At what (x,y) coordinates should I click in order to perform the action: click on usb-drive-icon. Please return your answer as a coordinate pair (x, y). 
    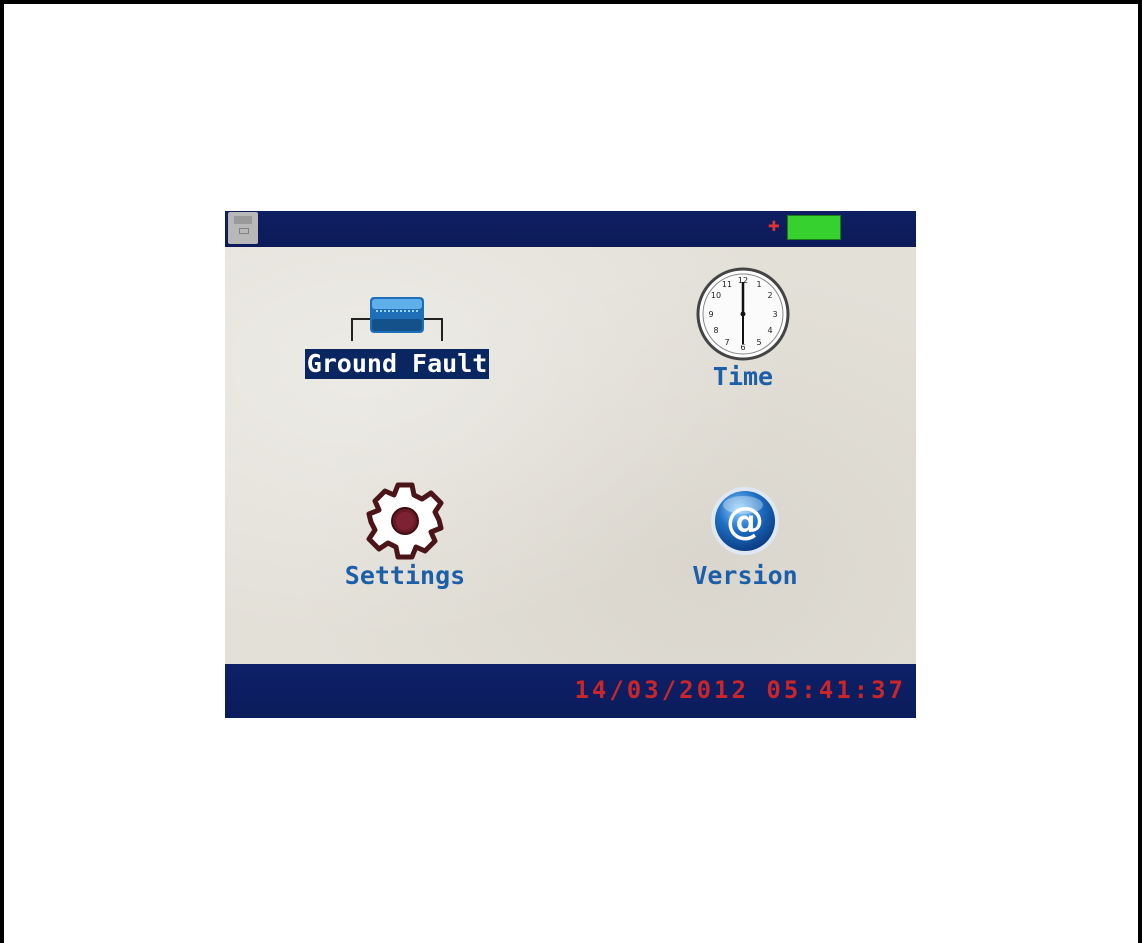
    Looking at the image, I should click on (243, 228).